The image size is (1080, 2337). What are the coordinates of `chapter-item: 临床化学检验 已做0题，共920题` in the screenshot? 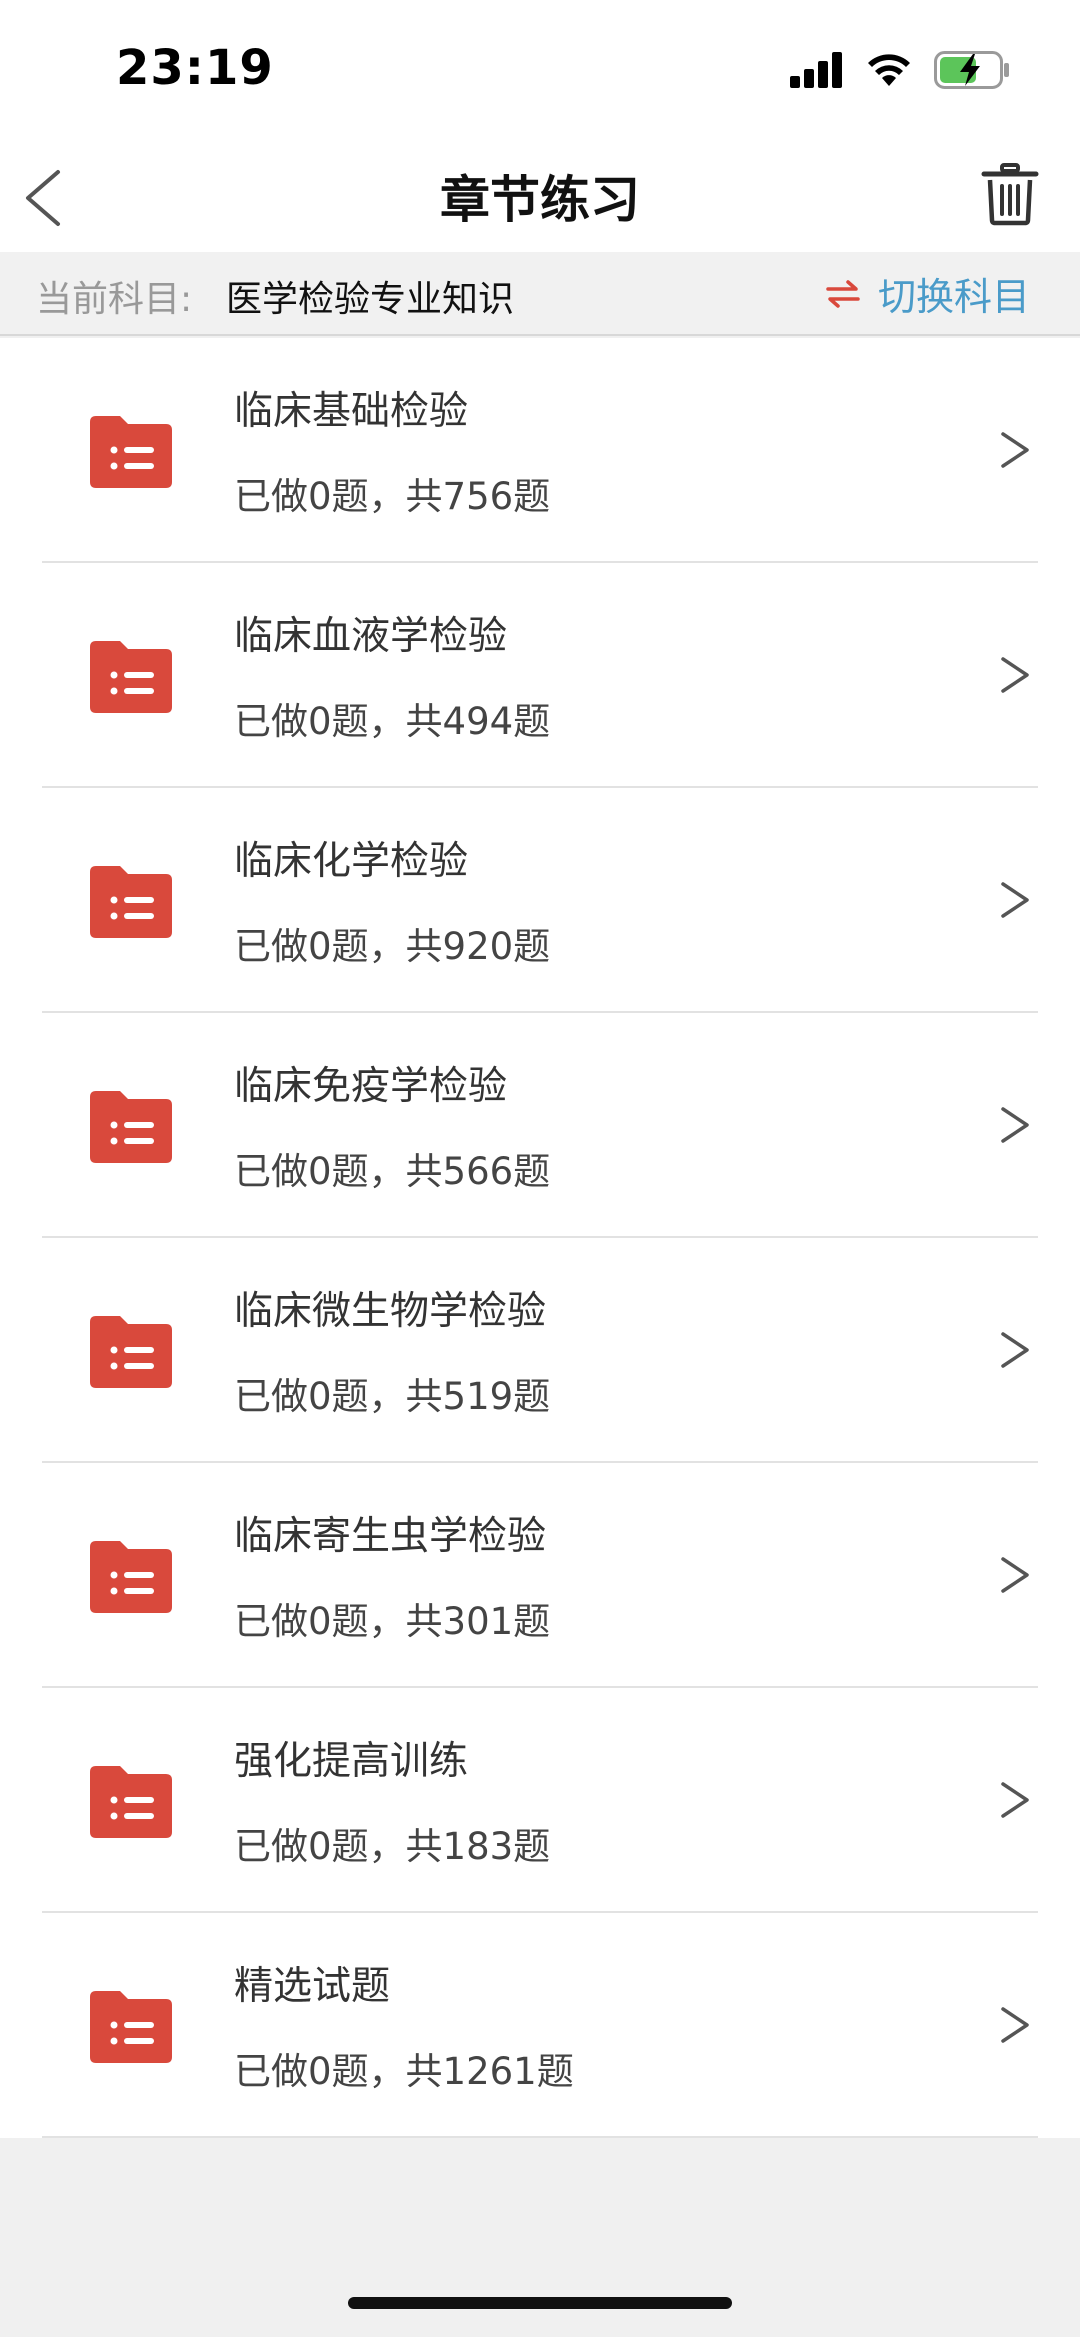 It's located at (540, 900).